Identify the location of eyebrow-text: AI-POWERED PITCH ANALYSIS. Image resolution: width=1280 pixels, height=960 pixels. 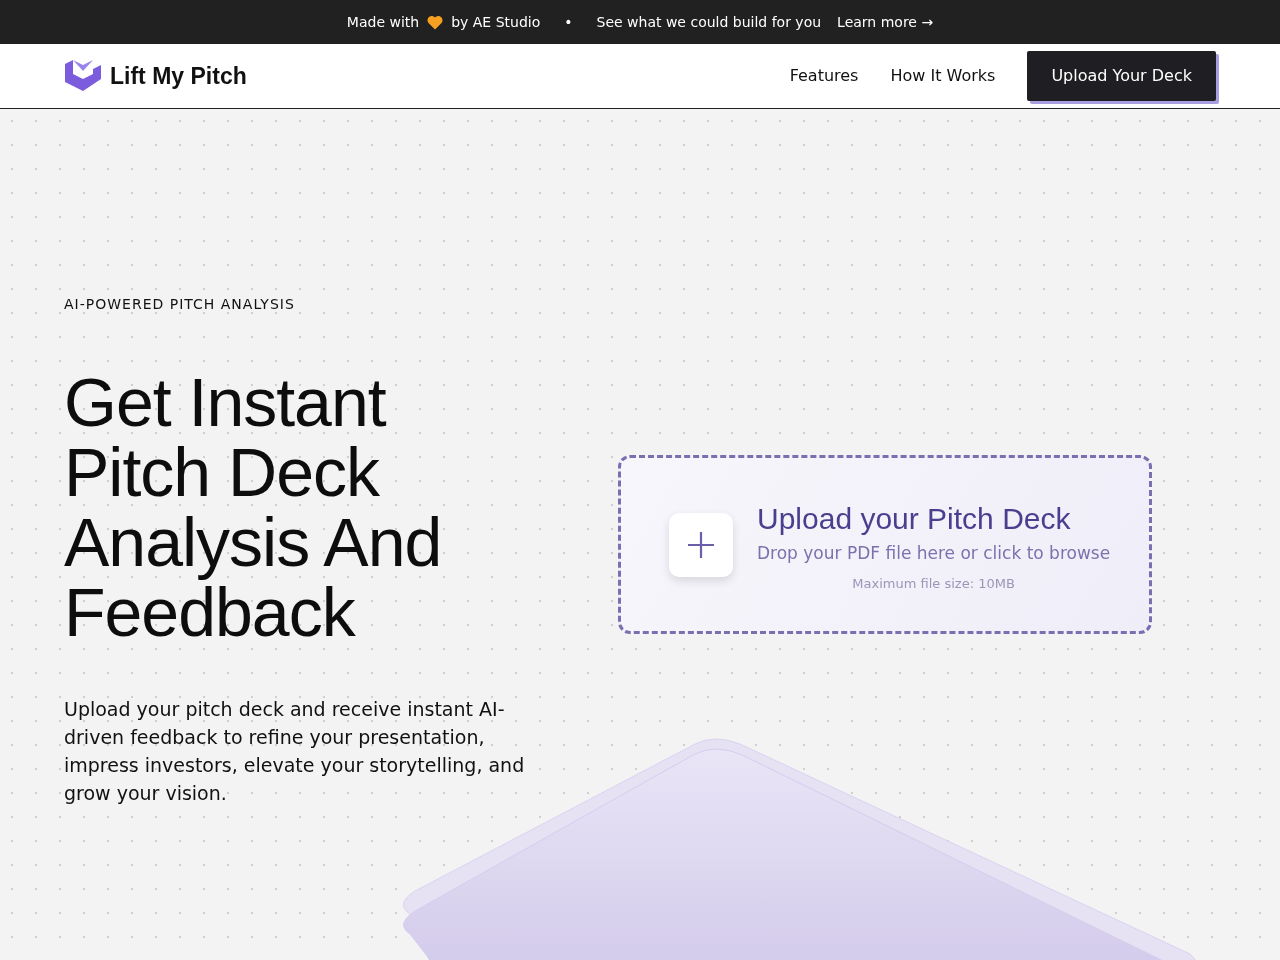
(180, 304).